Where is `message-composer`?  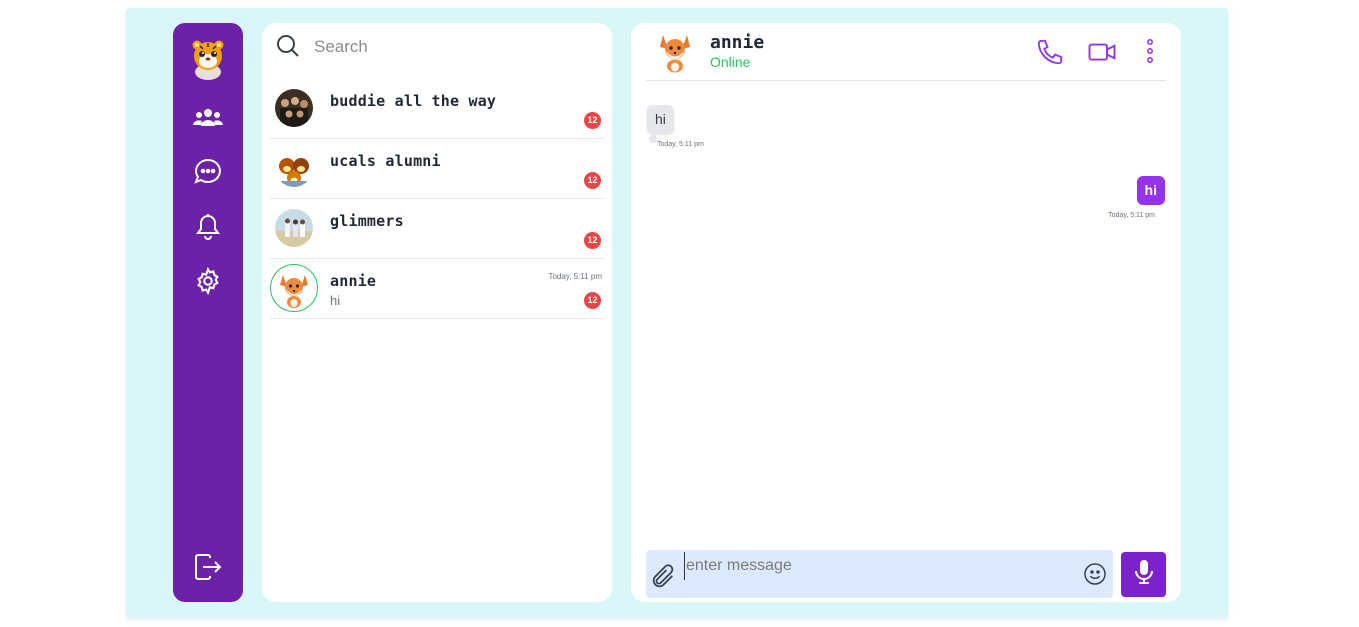 message-composer is located at coordinates (879, 574).